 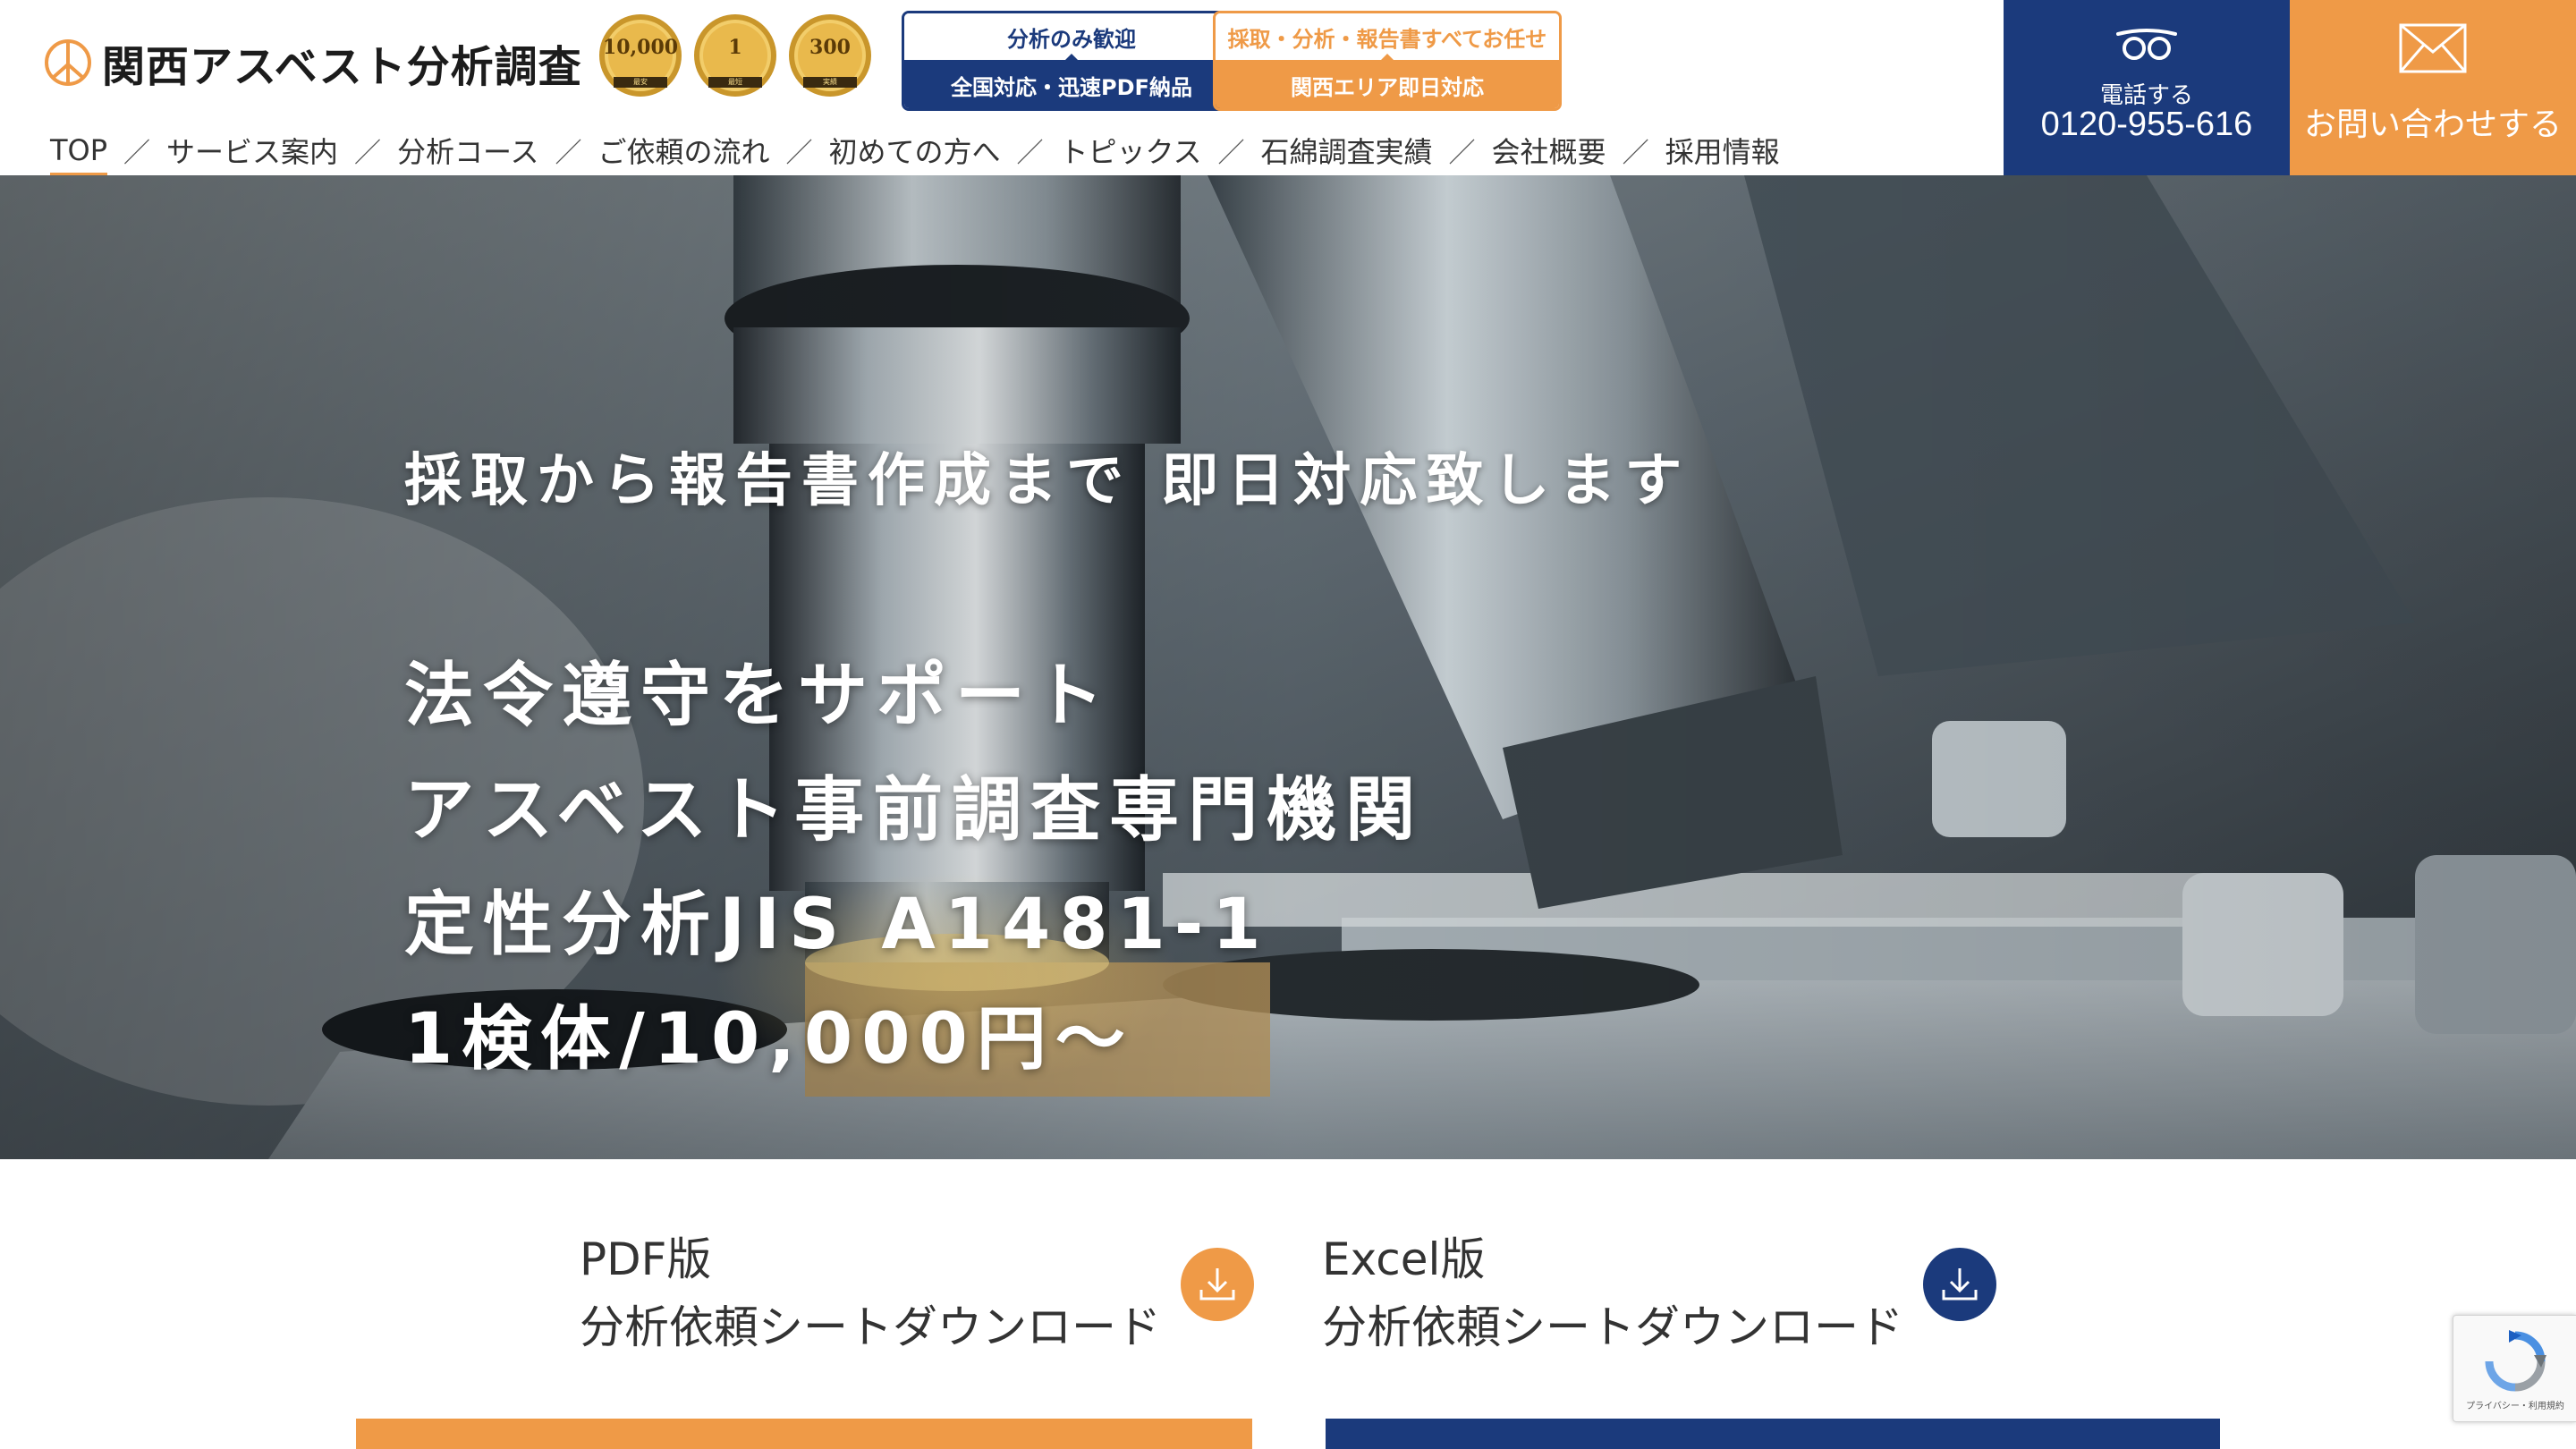 I want to click on hero-line: 定性分析JIS A1481-1, so click(x=837, y=925).